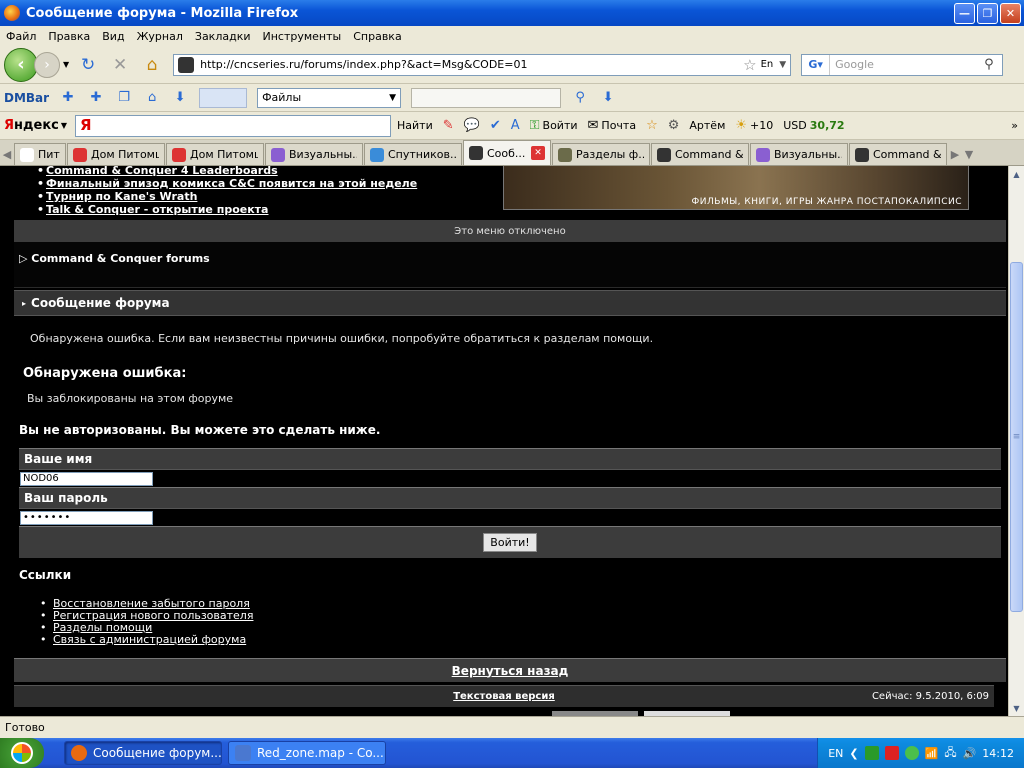  Describe the element at coordinates (911, 753) in the screenshot. I see `agent-icon` at that location.